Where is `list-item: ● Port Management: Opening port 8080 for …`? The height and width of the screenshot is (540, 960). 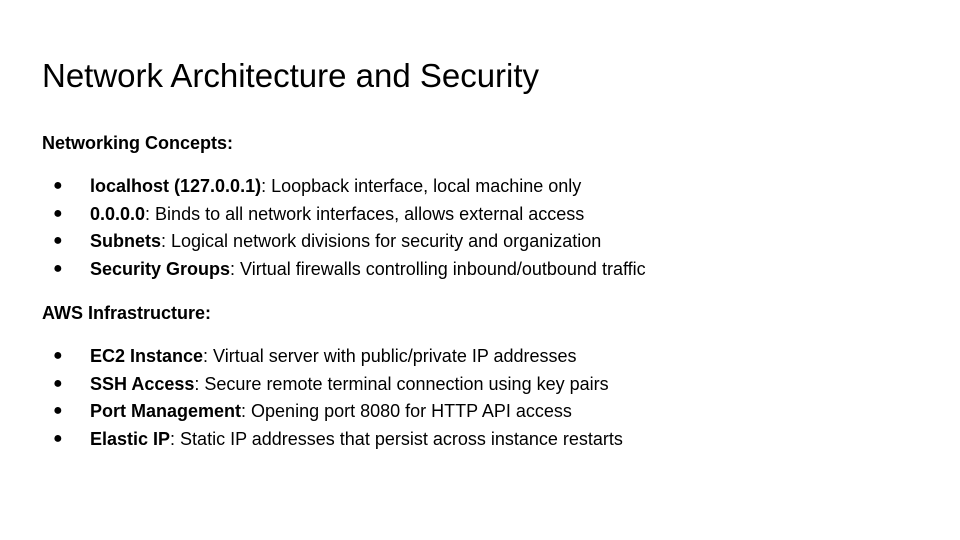 list-item: ● Port Management: Opening port 8080 for … is located at coordinates (332, 414).